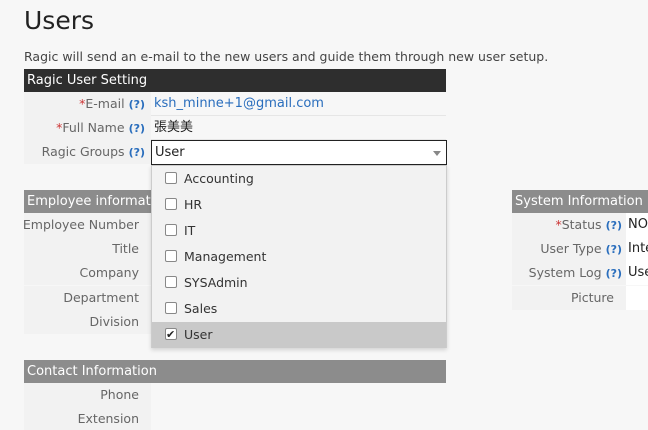 This screenshot has width=648, height=430. I want to click on status-row: *Status (?) NO, so click(580, 225).